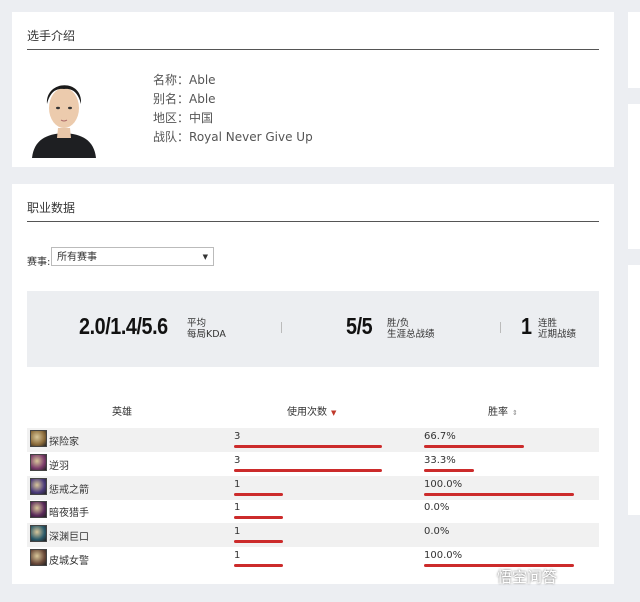  Describe the element at coordinates (557, 334) in the screenshot. I see `streak-desc-line2: 近期战绩` at that location.